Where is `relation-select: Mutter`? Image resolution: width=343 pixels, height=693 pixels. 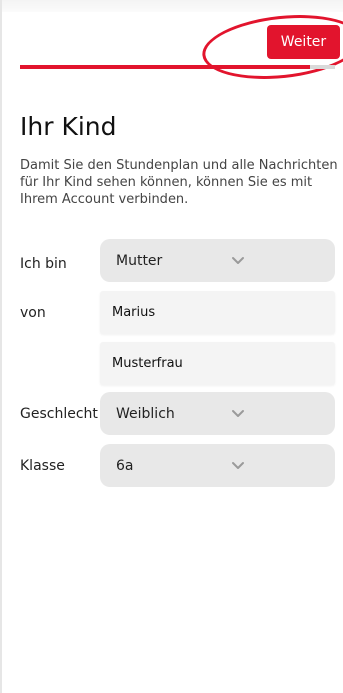
relation-select: Mutter is located at coordinates (217, 260).